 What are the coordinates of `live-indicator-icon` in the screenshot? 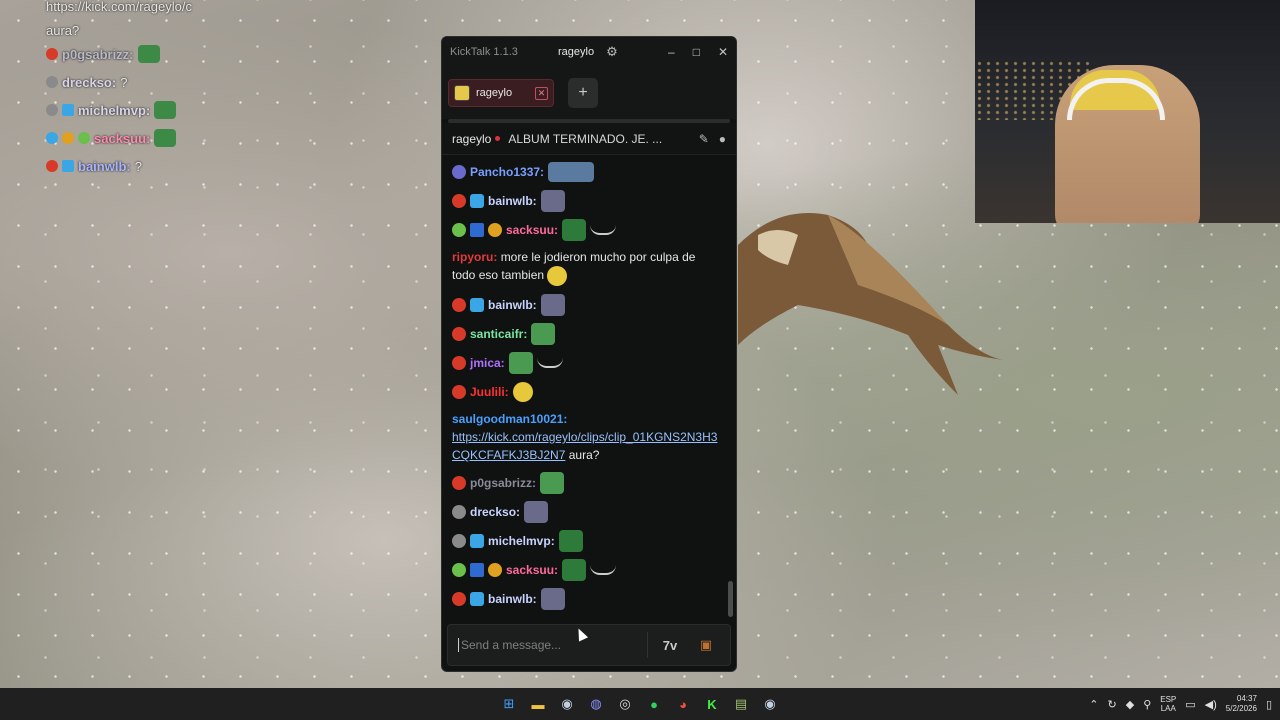 It's located at (498, 138).